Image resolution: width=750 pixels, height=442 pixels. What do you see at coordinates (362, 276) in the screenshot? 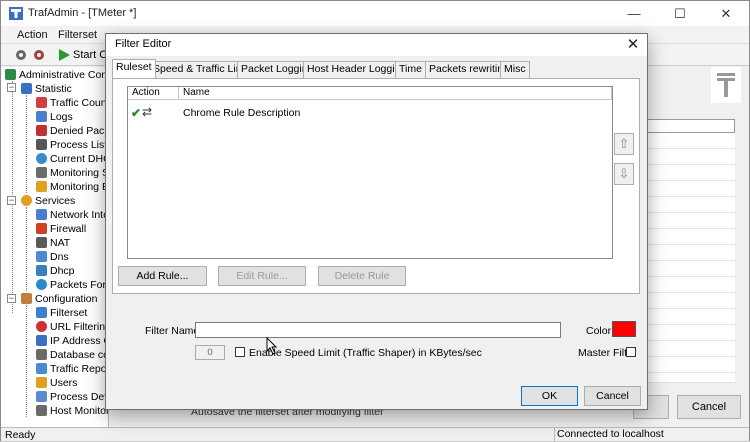
I see `delete-rule-button: Delete Rule` at bounding box center [362, 276].